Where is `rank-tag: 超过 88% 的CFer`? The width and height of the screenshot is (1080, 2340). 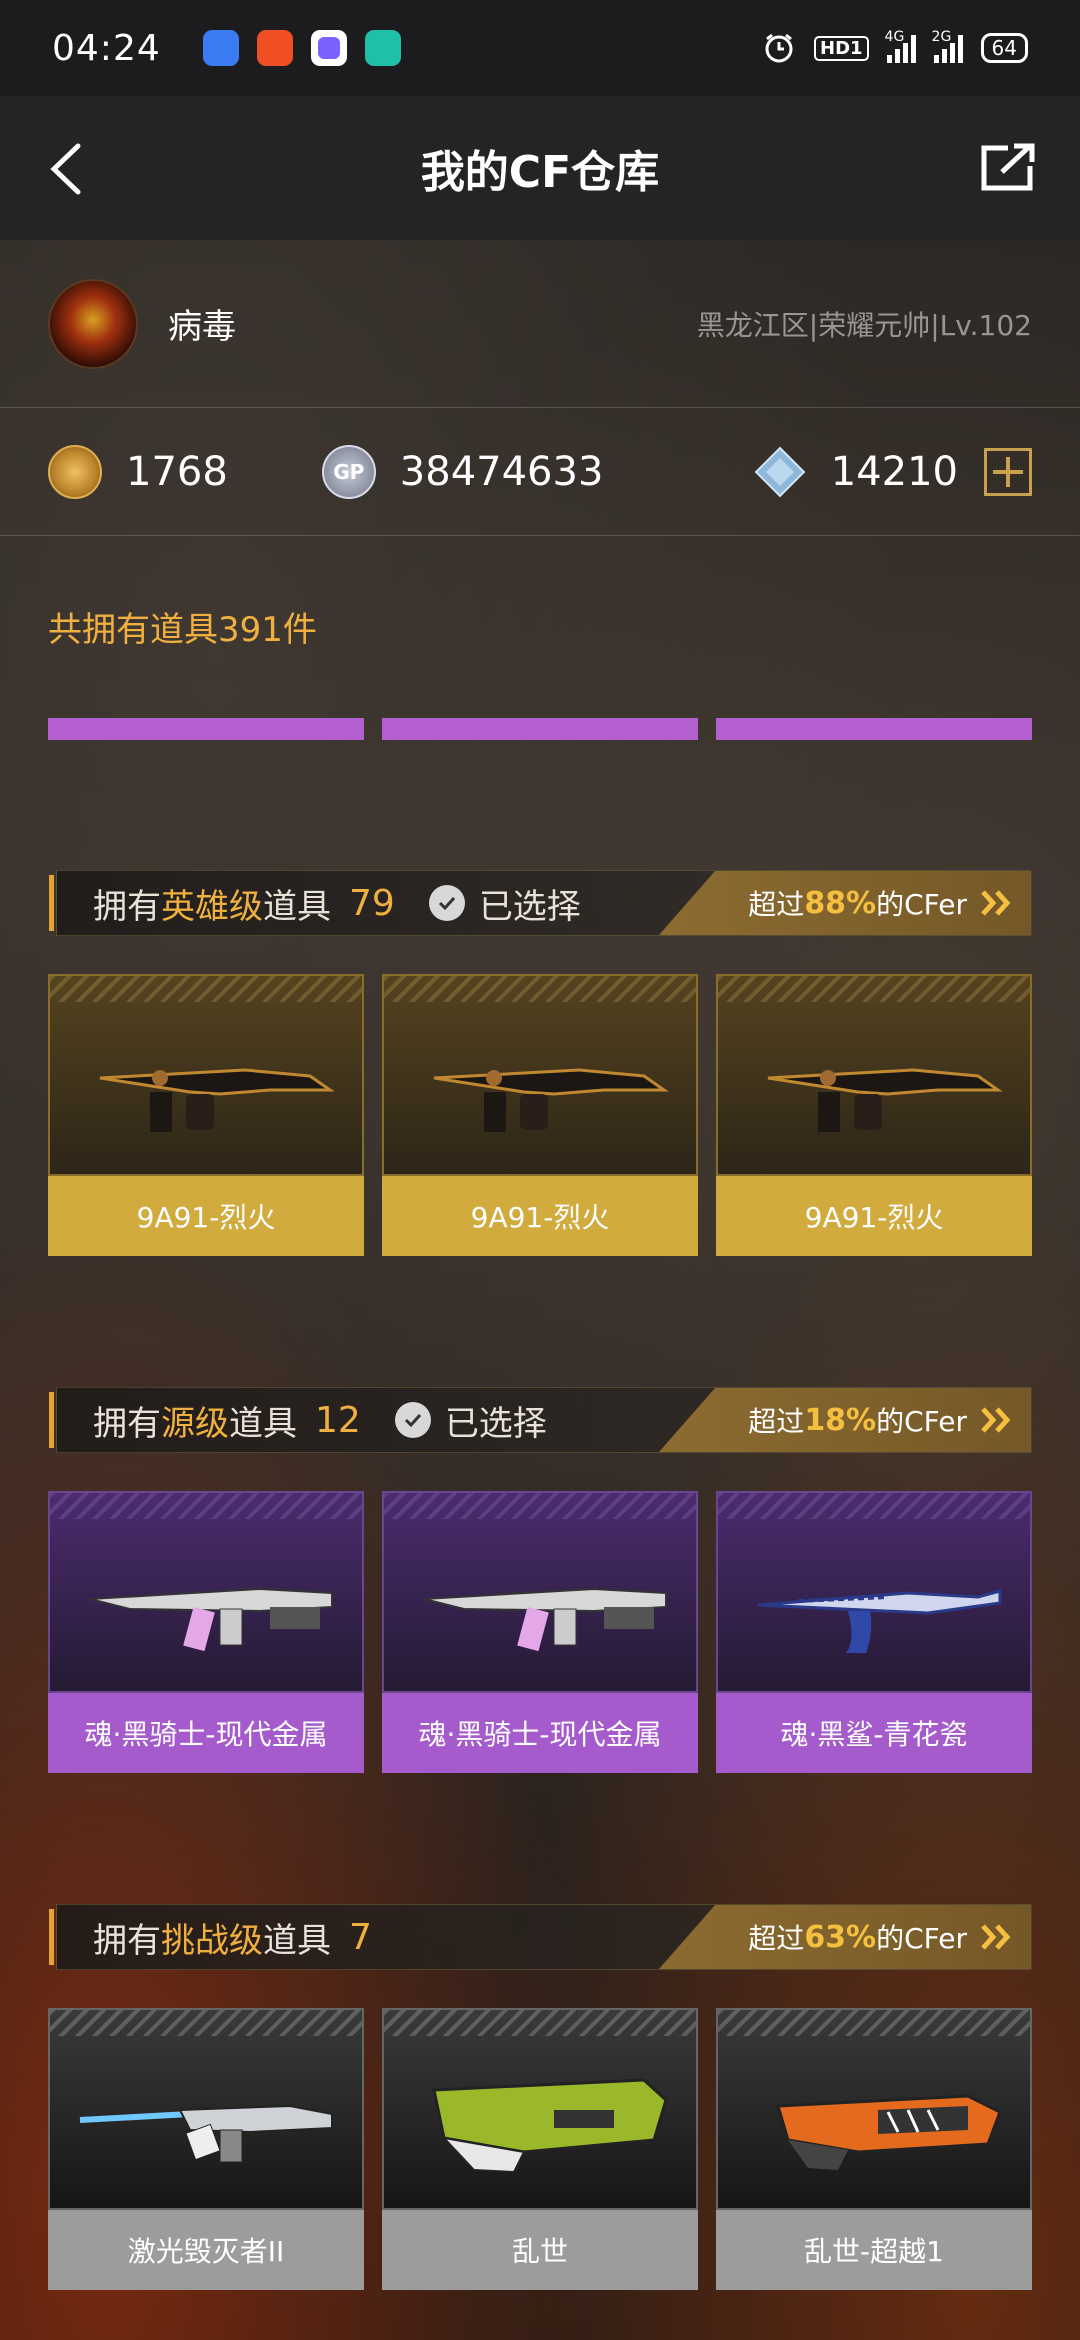
rank-tag: 超过 88% 的CFer is located at coordinates (845, 903).